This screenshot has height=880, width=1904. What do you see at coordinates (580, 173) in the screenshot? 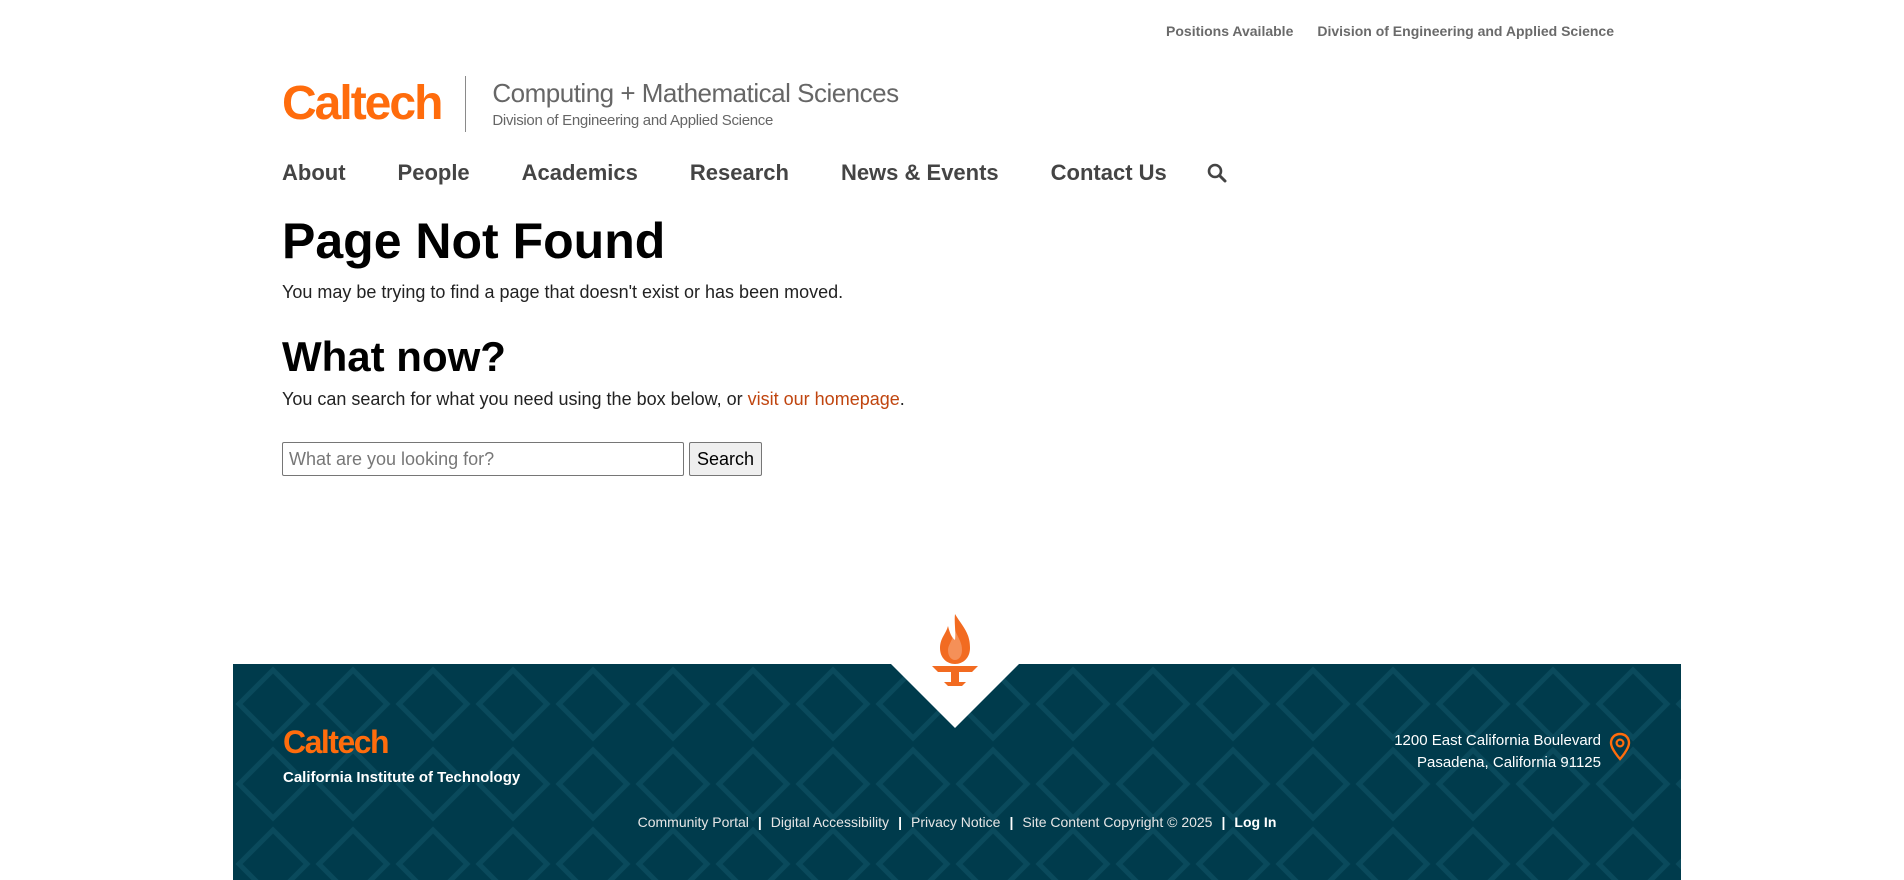
I see `nav-academics: Academics` at bounding box center [580, 173].